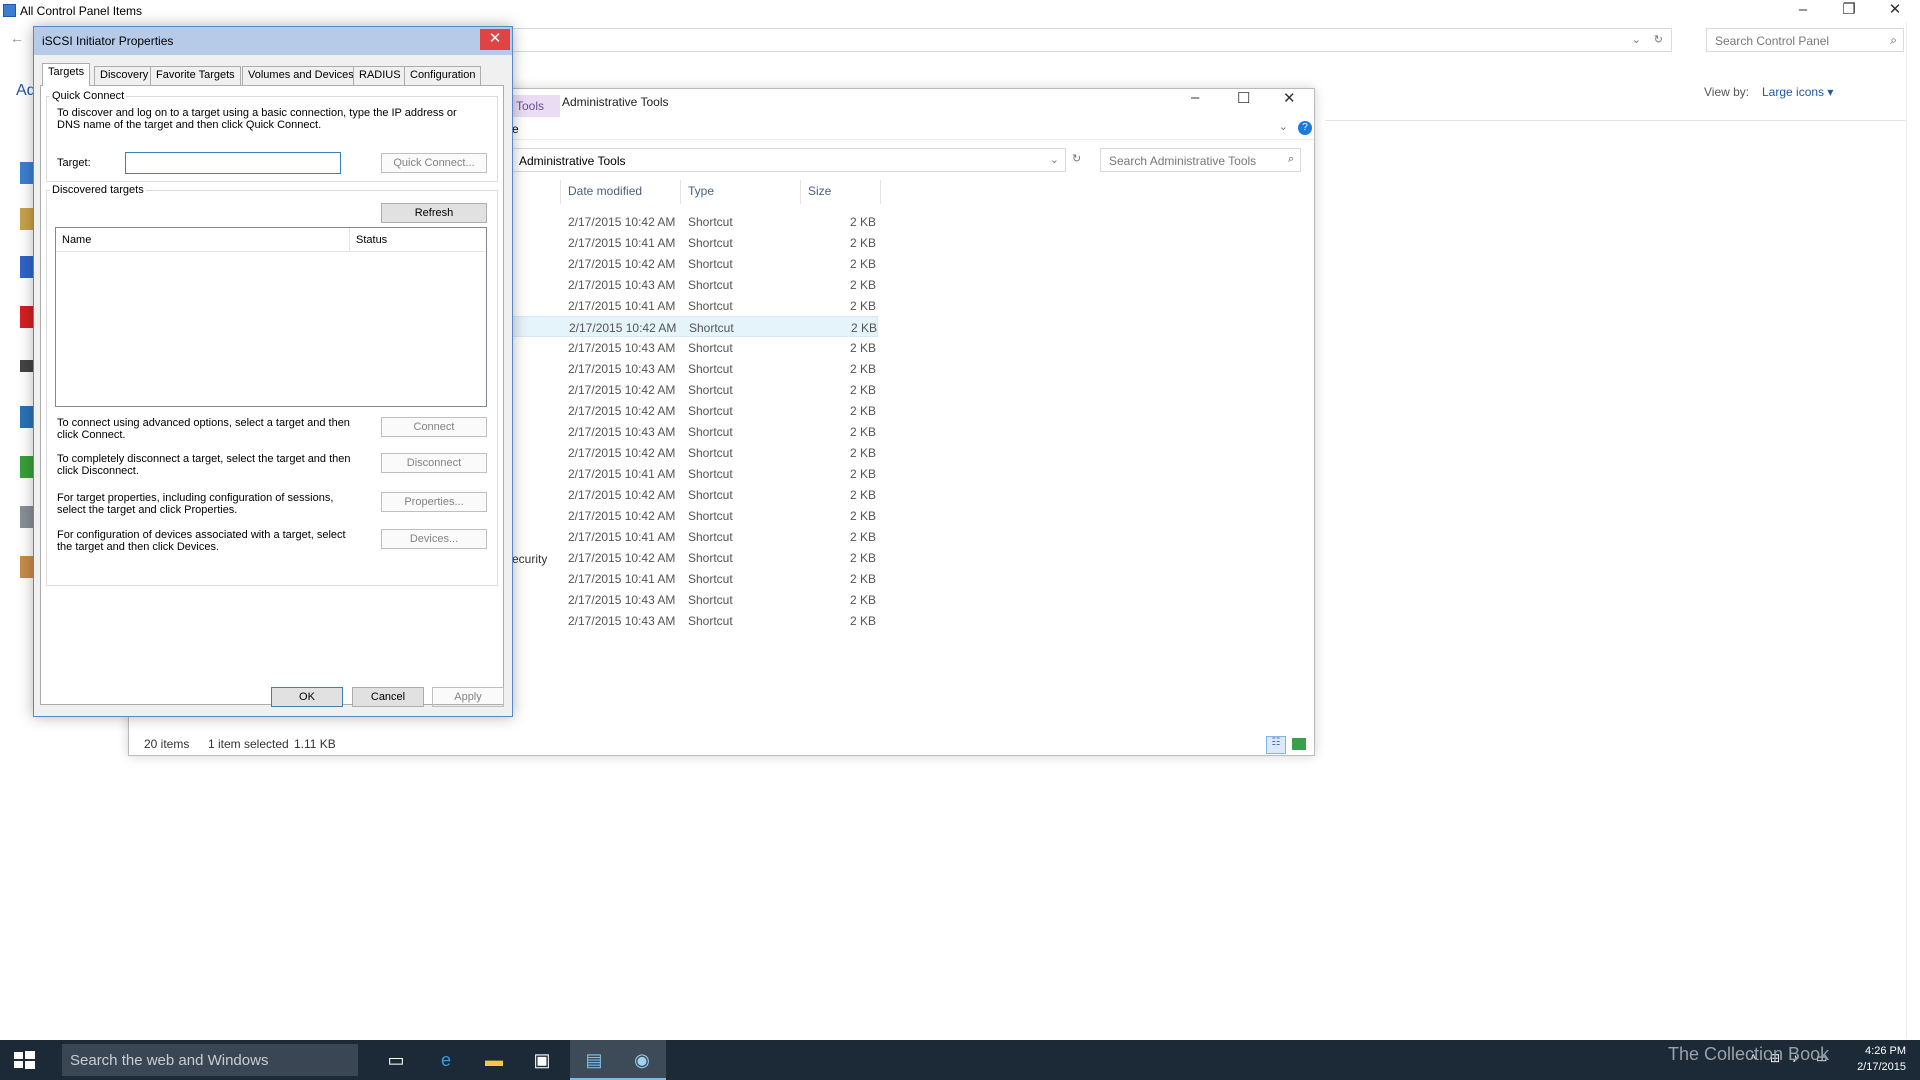  Describe the element at coordinates (1797, 92) in the screenshot. I see `view-by-dropdown: Large icons ▾` at that location.